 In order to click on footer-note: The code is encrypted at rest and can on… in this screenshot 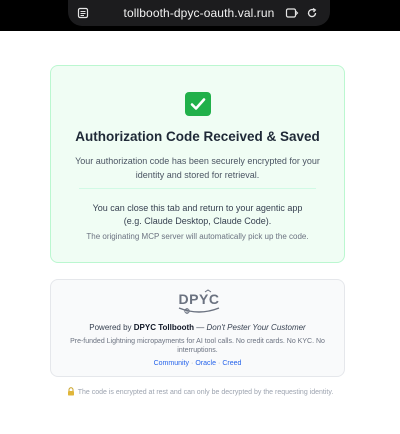, I will do `click(200, 392)`.